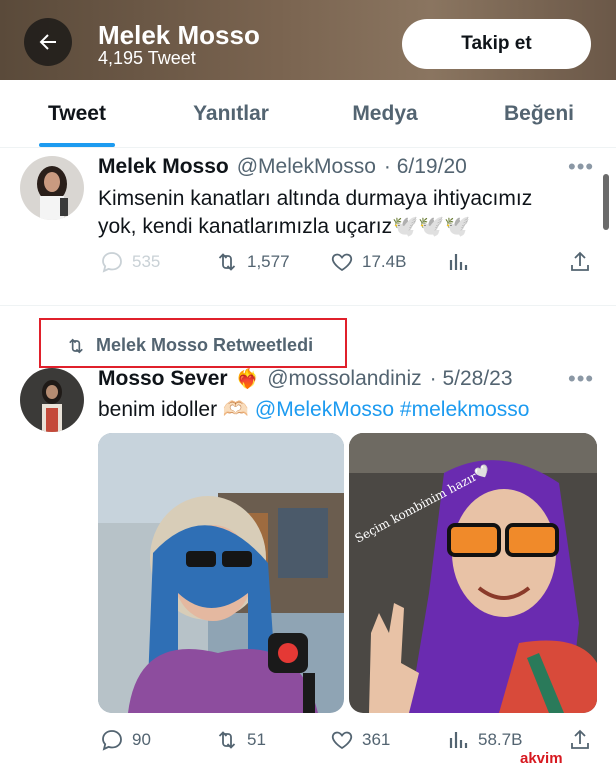 The image size is (616, 771). What do you see at coordinates (541, 758) in the screenshot?
I see `watermark-logo: akvim` at bounding box center [541, 758].